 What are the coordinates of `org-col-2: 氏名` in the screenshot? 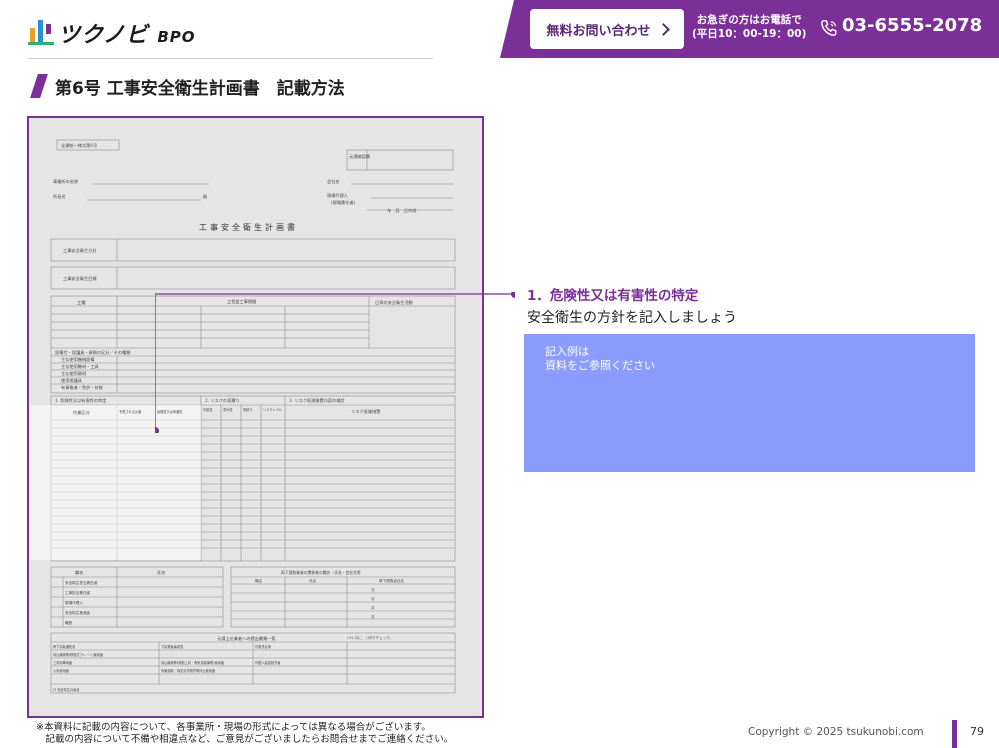 It's located at (161, 572).